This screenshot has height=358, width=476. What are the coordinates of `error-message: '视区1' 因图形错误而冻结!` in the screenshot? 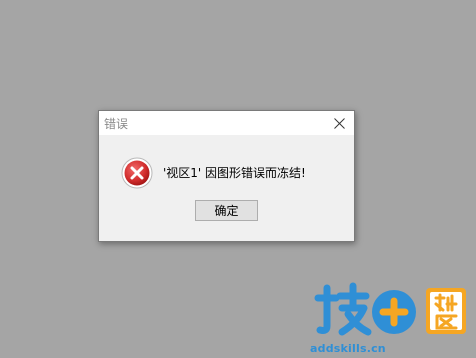 It's located at (234, 173).